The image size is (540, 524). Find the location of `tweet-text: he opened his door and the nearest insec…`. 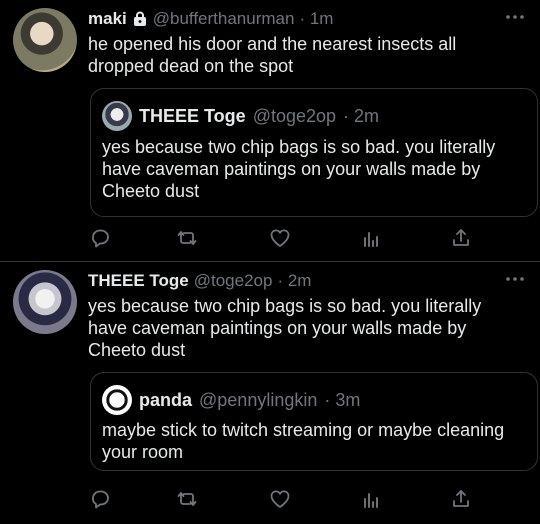

tweet-text: he opened his door and the nearest insec… is located at coordinates (272, 55).